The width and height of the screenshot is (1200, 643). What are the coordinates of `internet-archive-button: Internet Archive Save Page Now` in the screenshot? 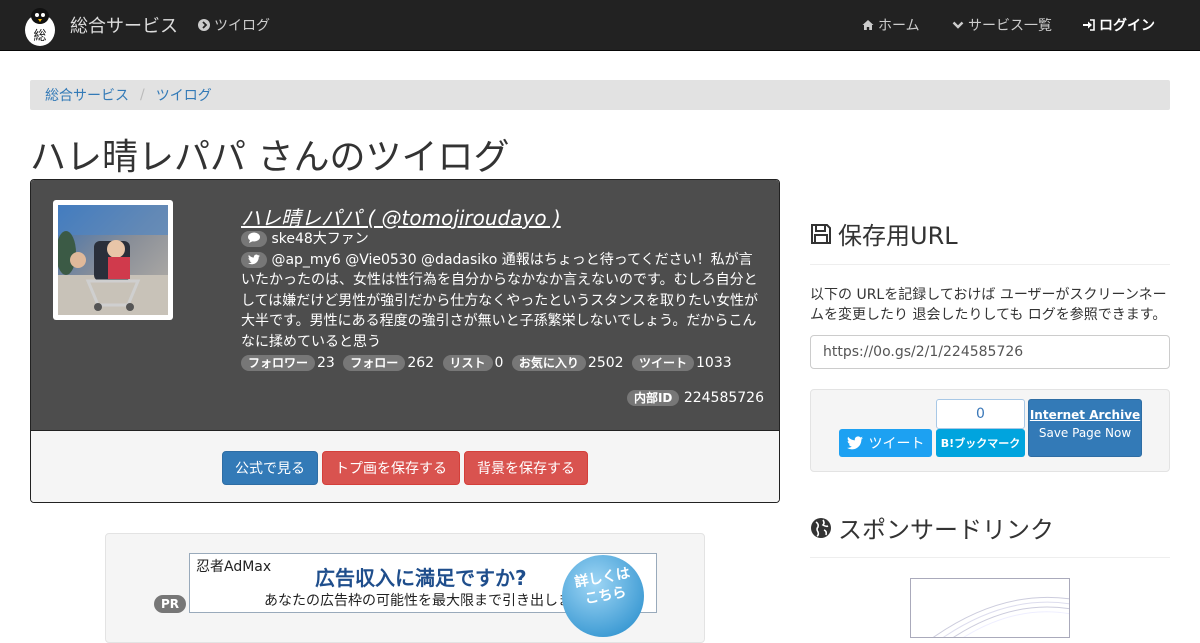 It's located at (1085, 428).